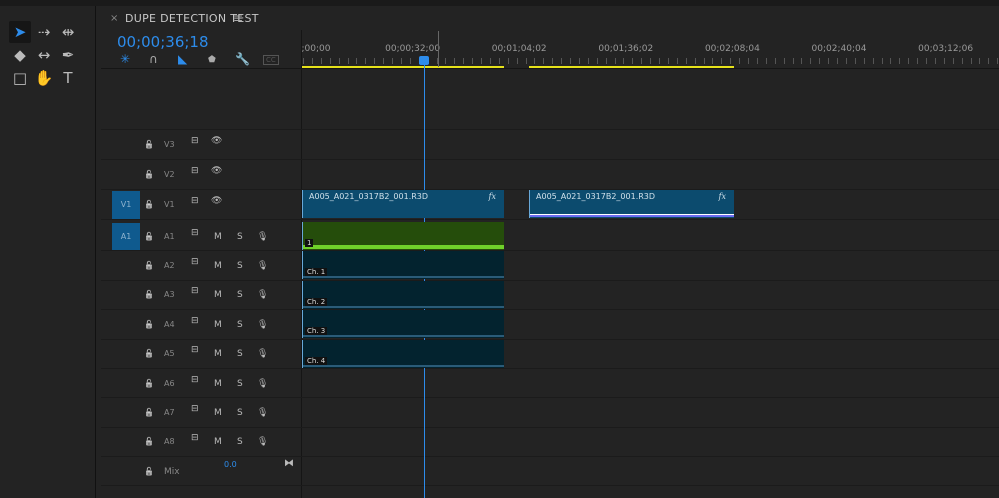 This screenshot has height=498, width=999. What do you see at coordinates (212, 60) in the screenshot?
I see `add-marker-icon: ⬟` at bounding box center [212, 60].